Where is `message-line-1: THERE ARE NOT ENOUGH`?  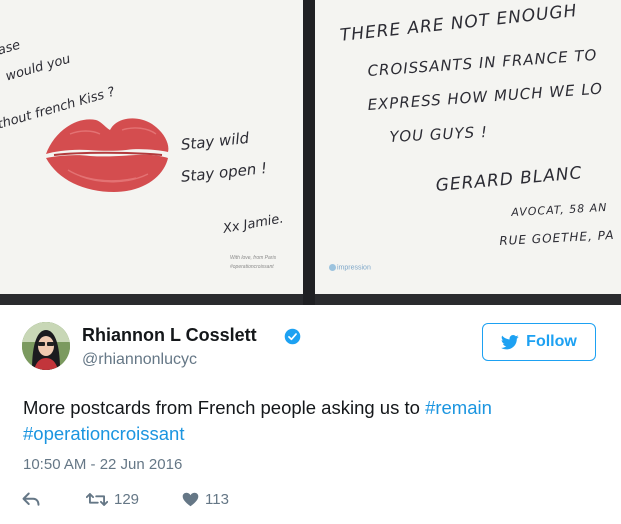
message-line-1: THERE ARE NOT ENOUGH is located at coordinates (459, 23).